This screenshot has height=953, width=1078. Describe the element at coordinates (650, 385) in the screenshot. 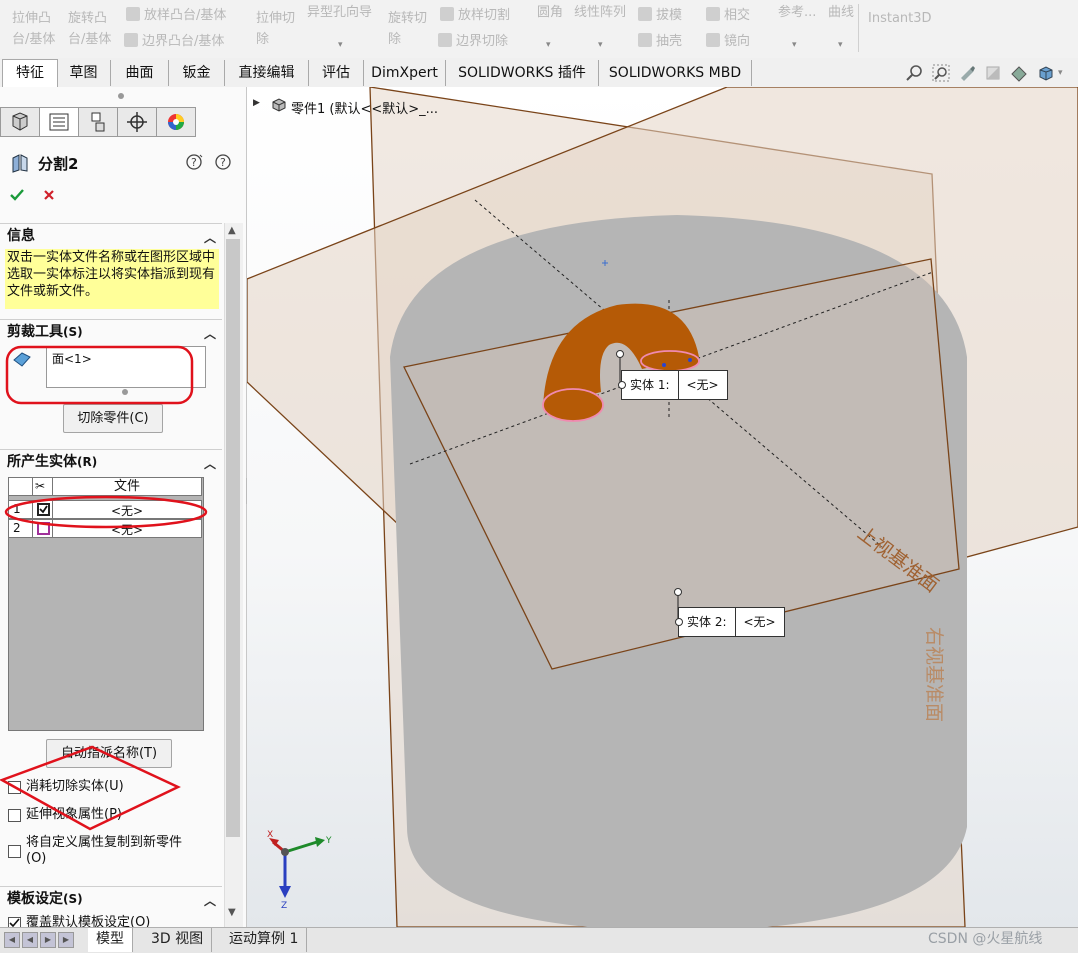

I see `callout-1-label: 实体 1:` at that location.